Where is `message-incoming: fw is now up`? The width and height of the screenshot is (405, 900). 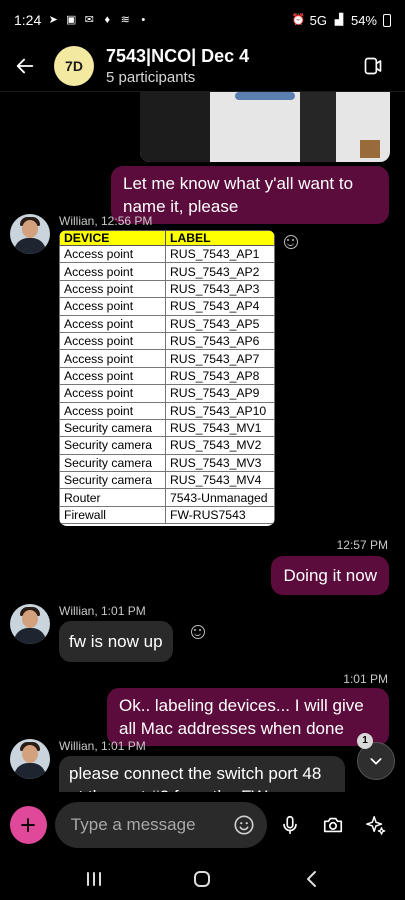
message-incoming: fw is now up is located at coordinates (116, 641).